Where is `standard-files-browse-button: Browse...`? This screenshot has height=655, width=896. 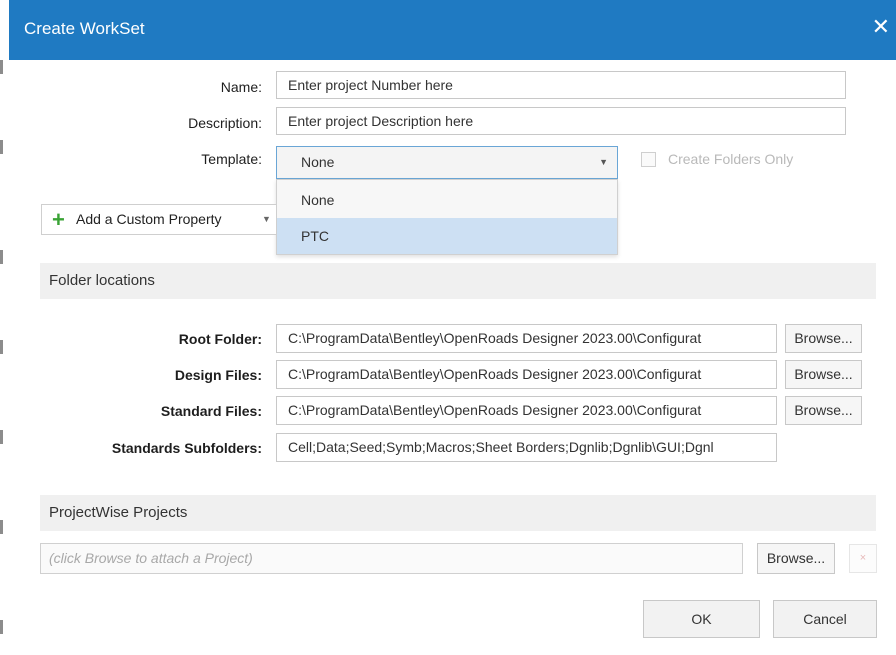 standard-files-browse-button: Browse... is located at coordinates (823, 410).